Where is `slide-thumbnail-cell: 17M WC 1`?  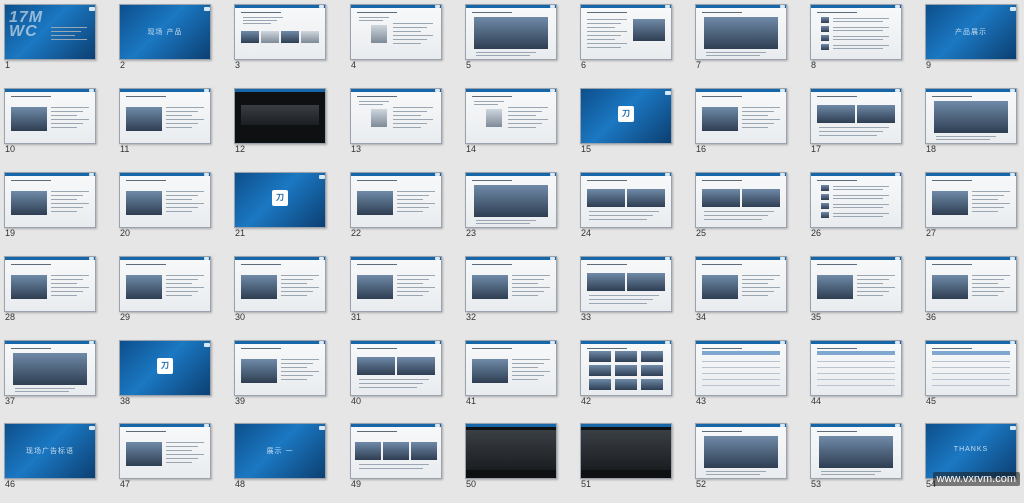
slide-thumbnail-cell: 17M WC 1 is located at coordinates (58, 43).